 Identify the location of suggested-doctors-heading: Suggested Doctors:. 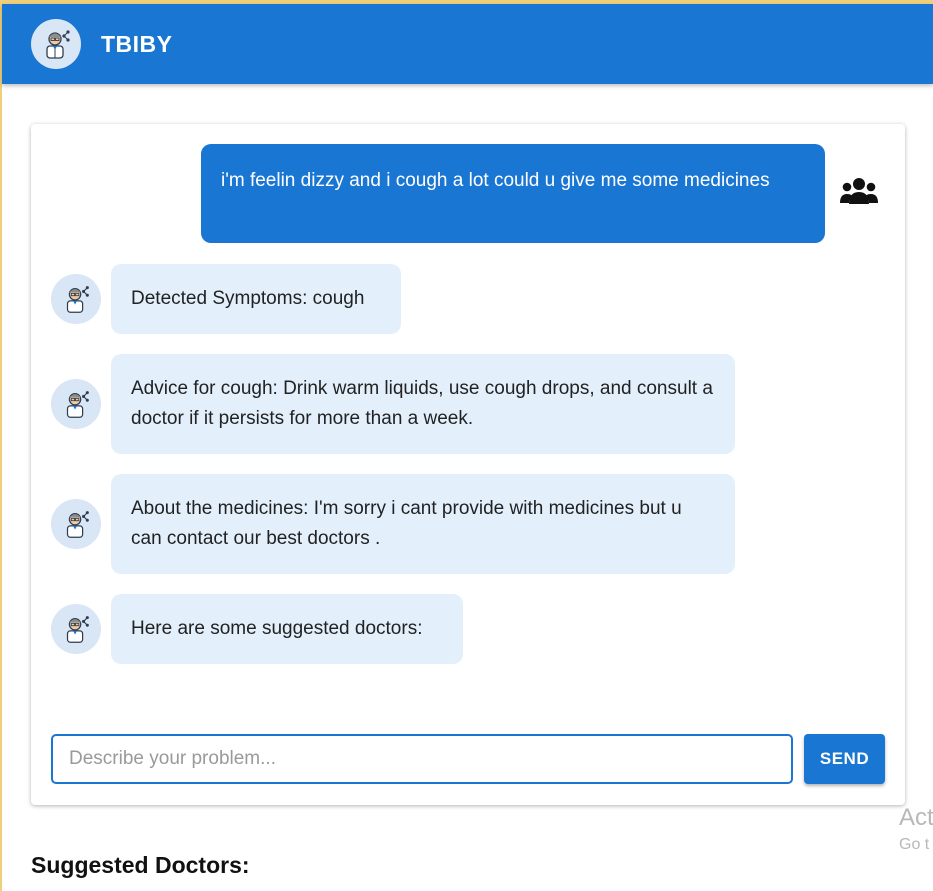
(140, 865).